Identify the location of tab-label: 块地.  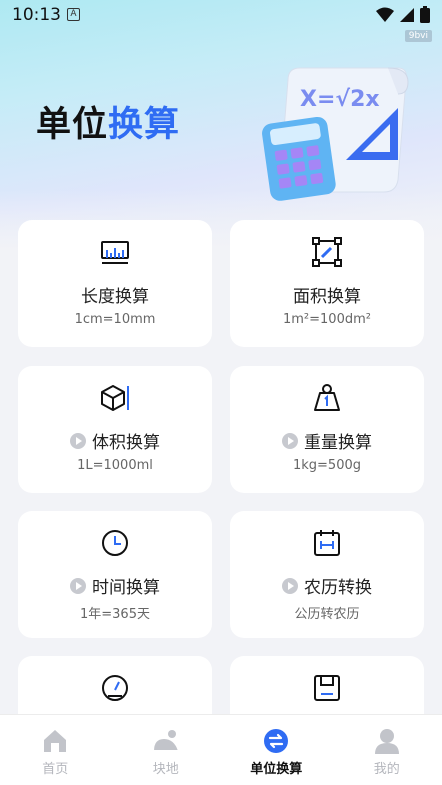
(165, 769).